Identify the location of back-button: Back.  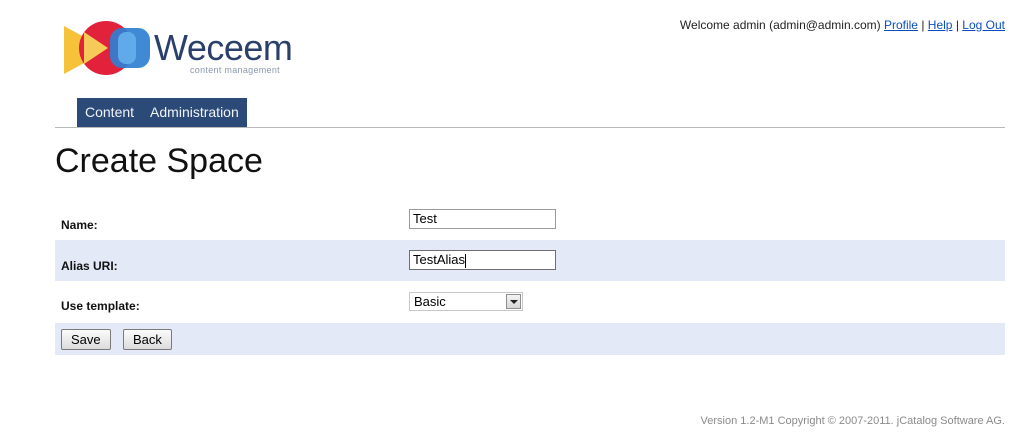
(147, 339).